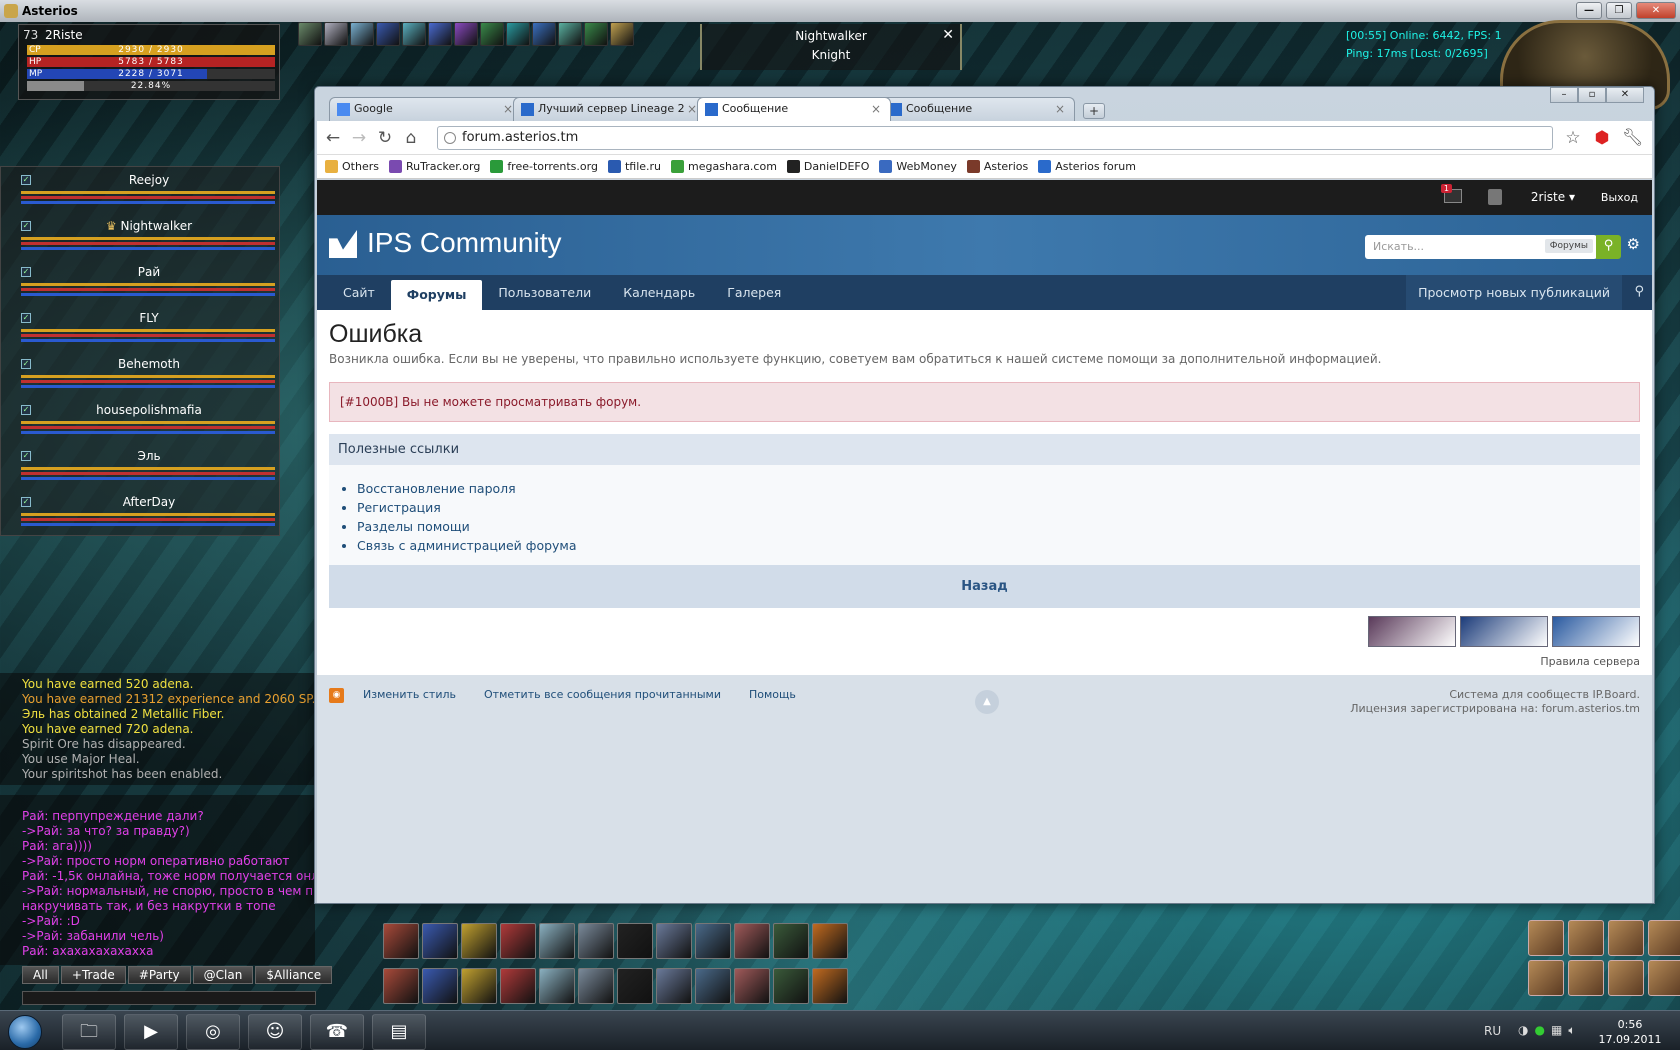  Describe the element at coordinates (544, 292) in the screenshot. I see `forum-nav-item: Пользователи` at that location.